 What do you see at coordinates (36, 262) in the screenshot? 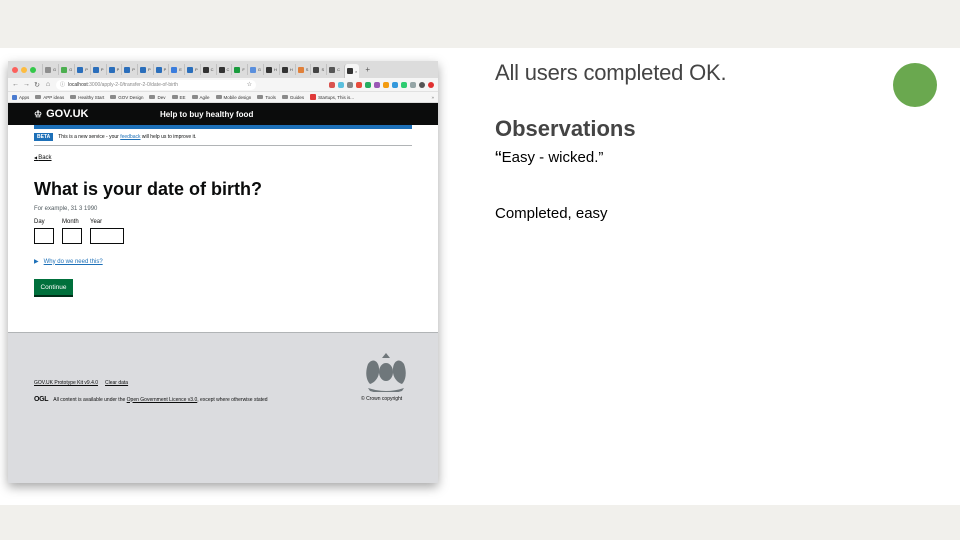
I see `triangle-right-icon: ▶` at bounding box center [36, 262].